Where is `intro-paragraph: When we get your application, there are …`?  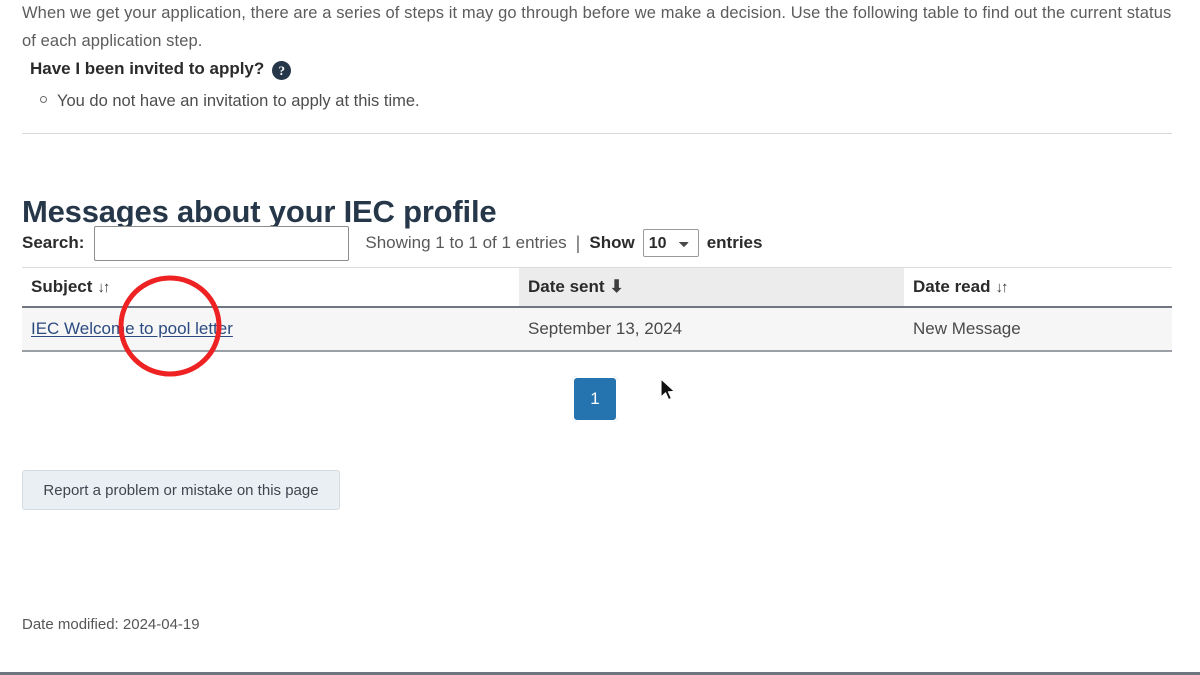
intro-paragraph: When we get your application, there are … is located at coordinates (597, 26).